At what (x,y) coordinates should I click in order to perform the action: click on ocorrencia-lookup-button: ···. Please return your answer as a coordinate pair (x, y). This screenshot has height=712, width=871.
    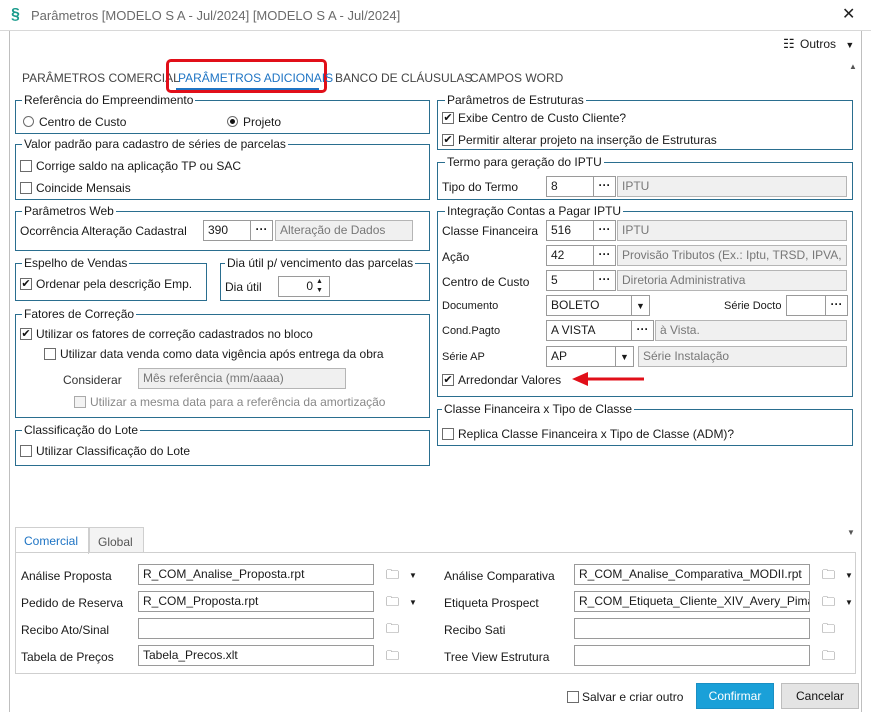
    Looking at the image, I should click on (262, 230).